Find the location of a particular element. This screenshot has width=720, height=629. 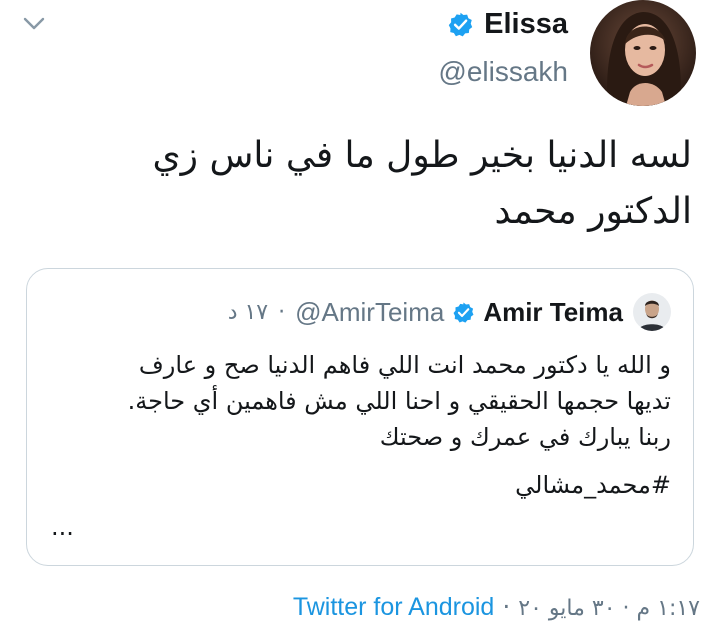

quoted-tweet-author-name: Amir Teima is located at coordinates (553, 311).